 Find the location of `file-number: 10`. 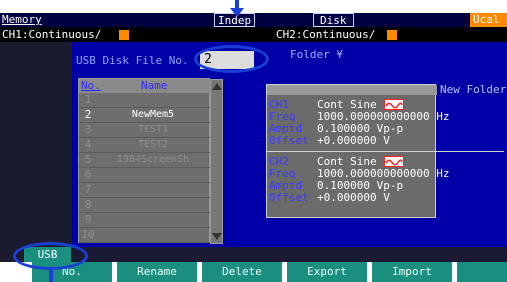

file-number: 10 is located at coordinates (88, 234).